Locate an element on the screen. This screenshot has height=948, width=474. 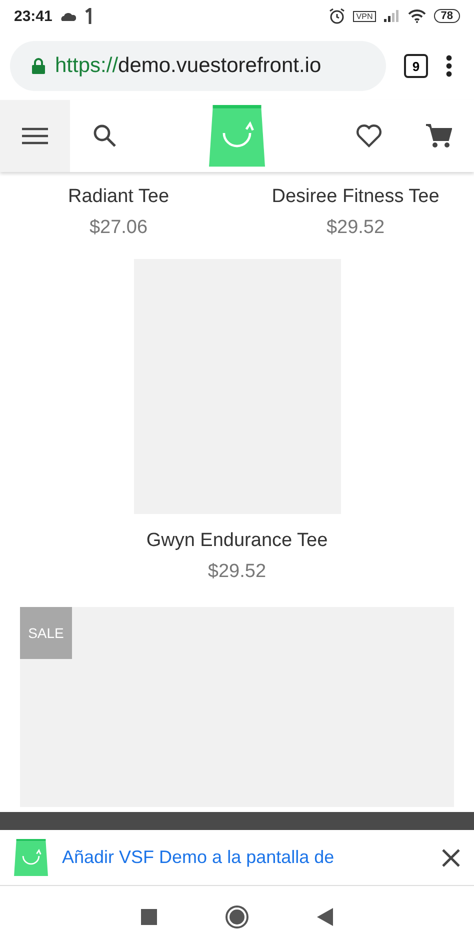
signal-icon is located at coordinates (392, 16).